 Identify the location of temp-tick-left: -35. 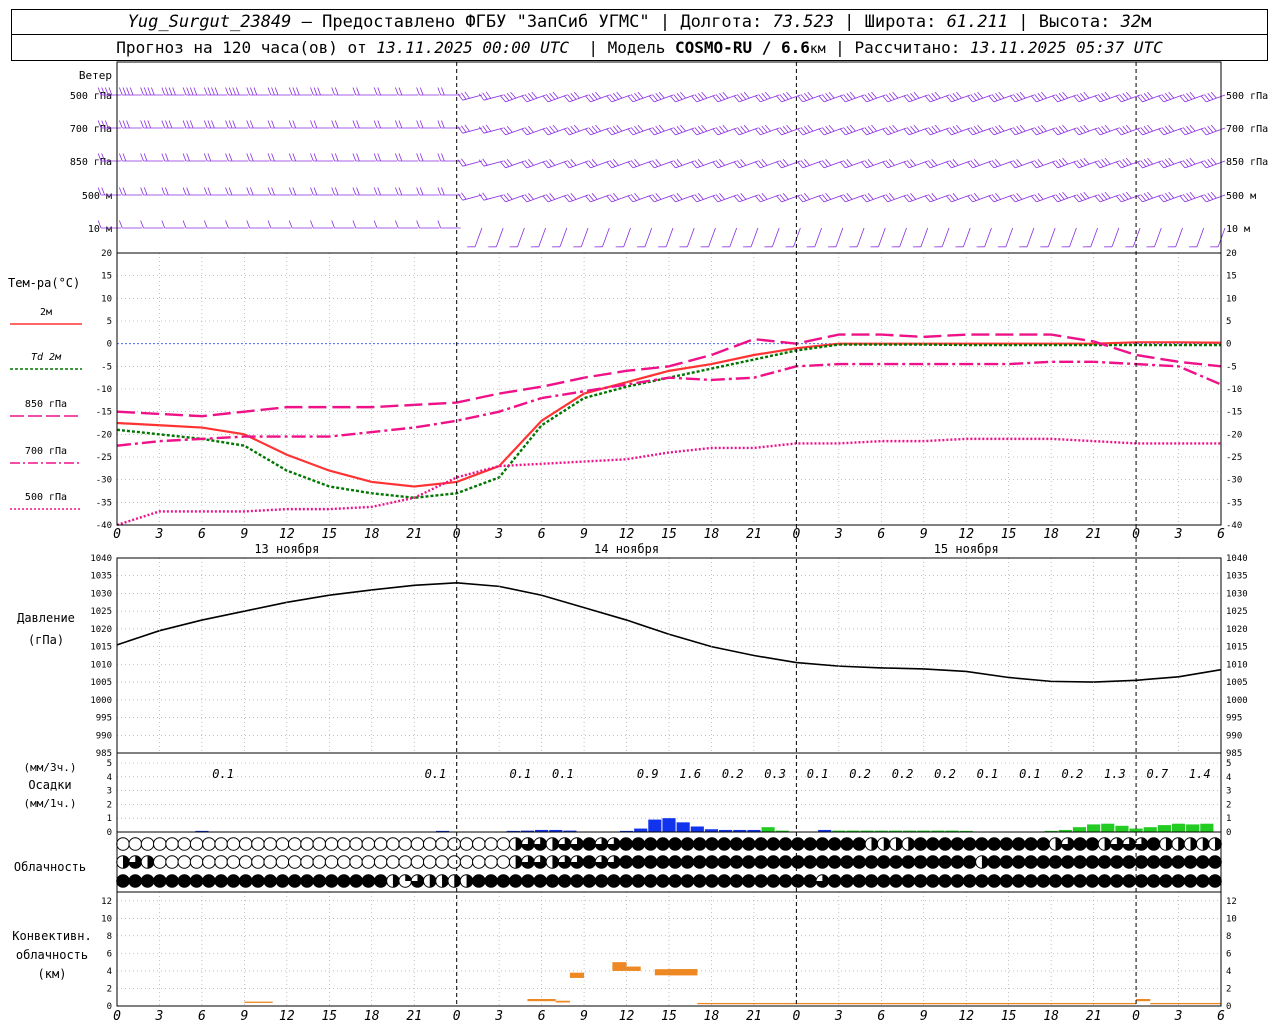
(104, 503).